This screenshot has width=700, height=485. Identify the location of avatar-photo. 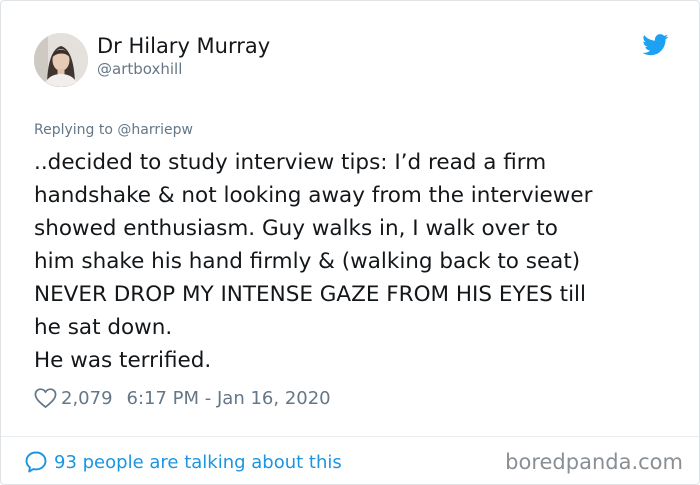
(61, 60).